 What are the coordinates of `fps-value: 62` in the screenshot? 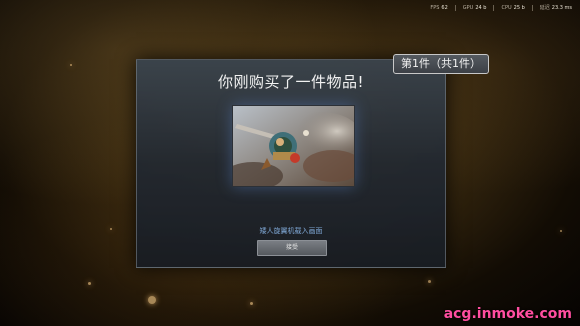 It's located at (444, 7).